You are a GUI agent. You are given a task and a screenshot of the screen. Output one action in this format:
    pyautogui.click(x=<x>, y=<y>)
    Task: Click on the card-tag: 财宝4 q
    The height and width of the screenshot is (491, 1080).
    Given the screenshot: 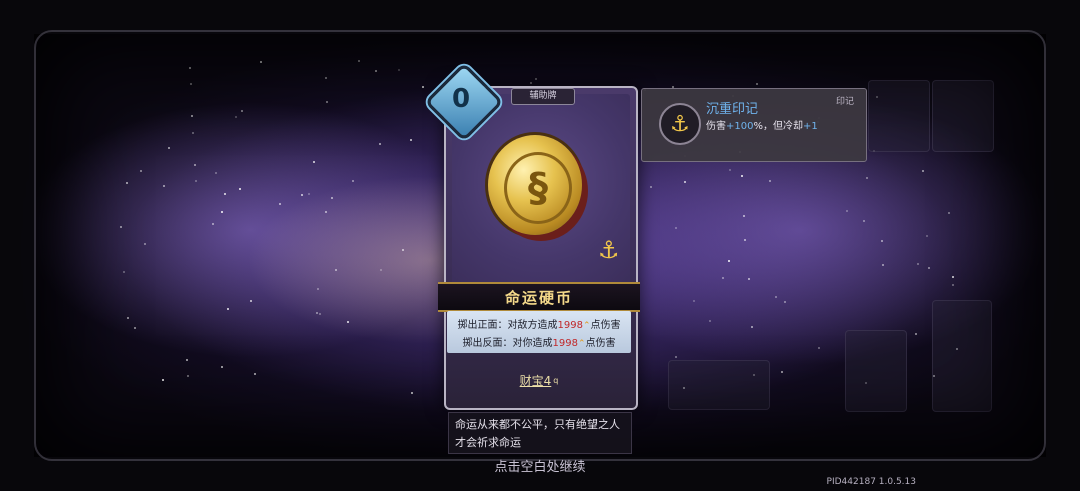 What is the action you would take?
    pyautogui.click(x=539, y=380)
    